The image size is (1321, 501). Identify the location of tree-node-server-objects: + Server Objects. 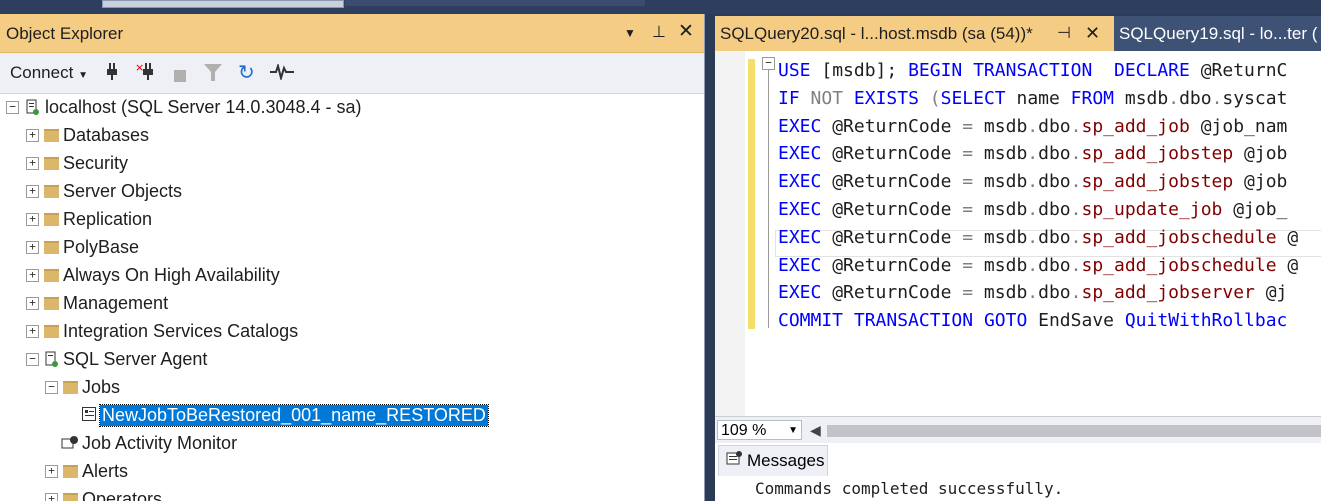
(352, 192).